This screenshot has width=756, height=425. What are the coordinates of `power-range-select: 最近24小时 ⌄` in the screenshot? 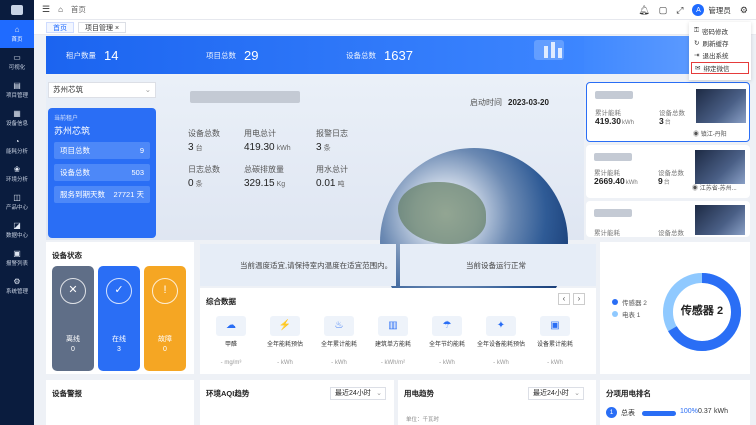 It's located at (556, 393).